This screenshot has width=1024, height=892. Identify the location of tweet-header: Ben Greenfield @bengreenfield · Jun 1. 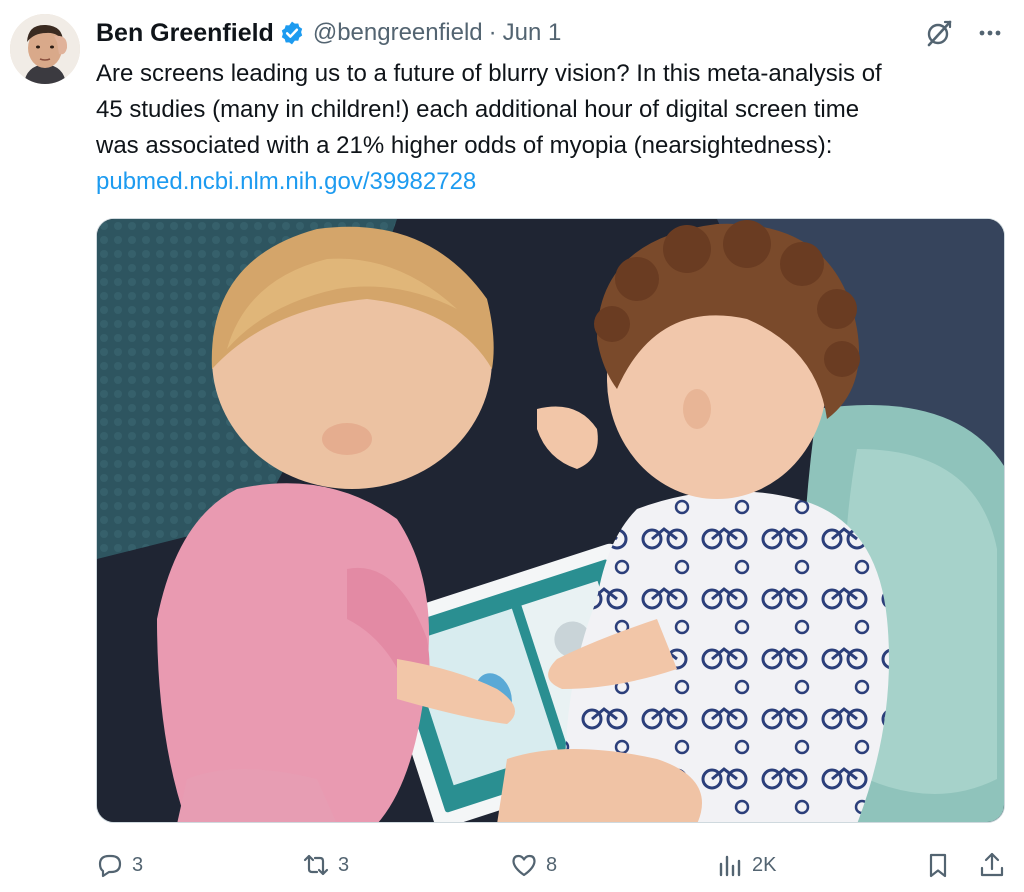
(550, 33).